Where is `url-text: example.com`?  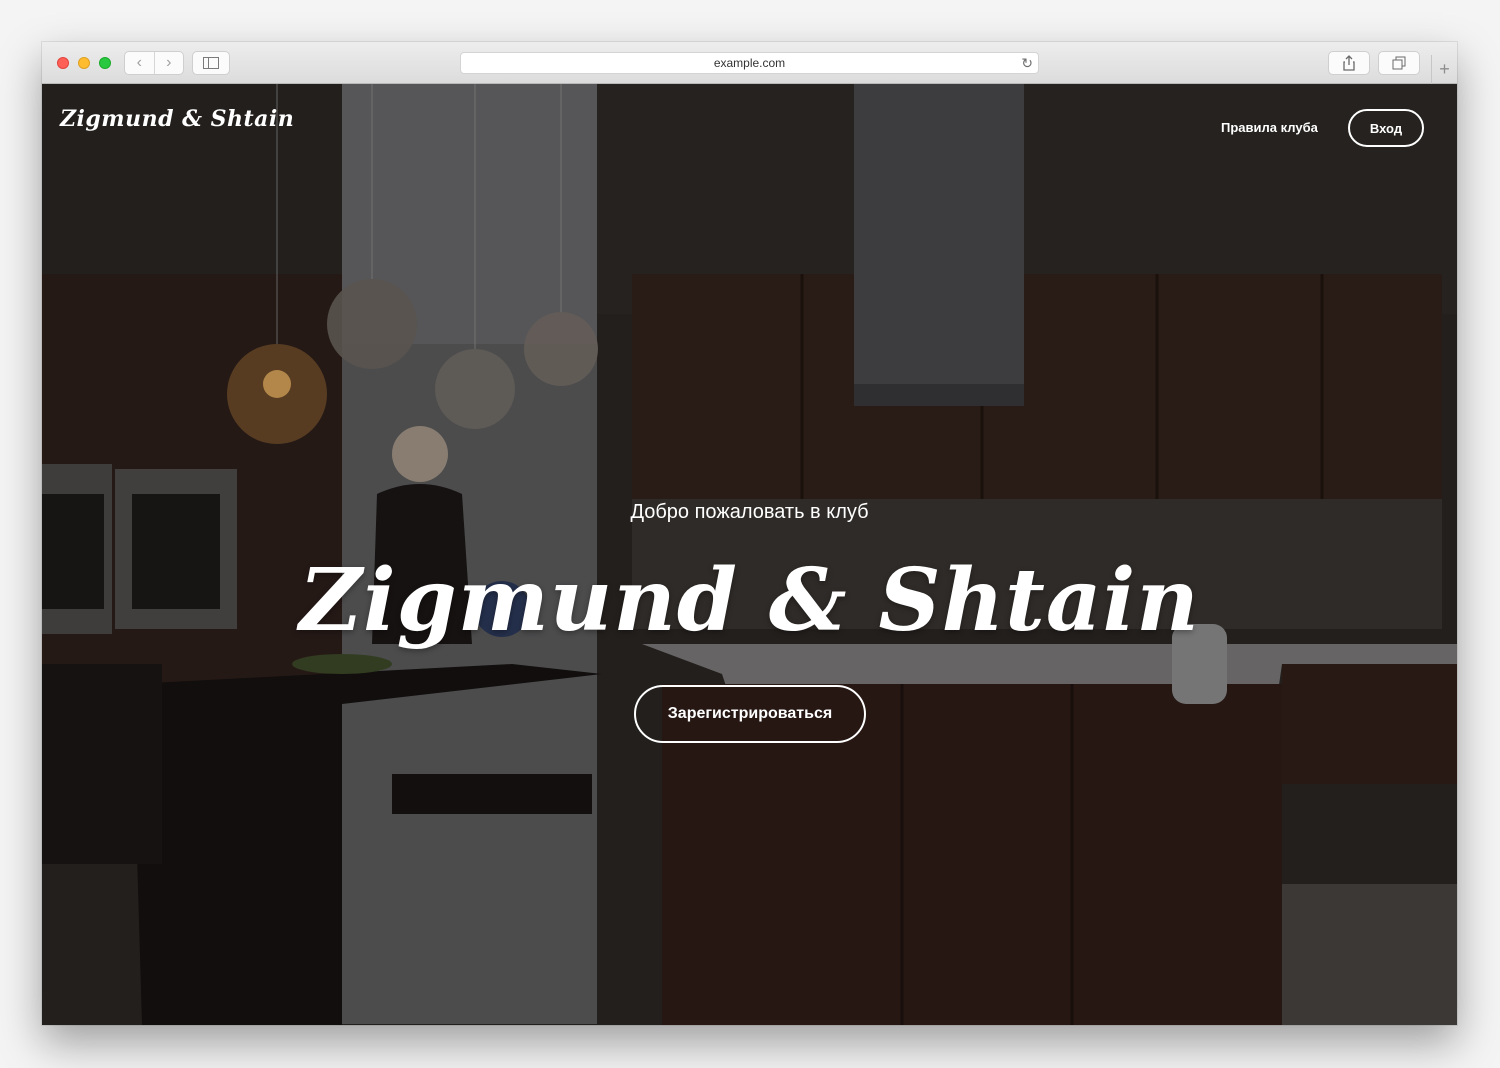
url-text: example.com is located at coordinates (749, 63).